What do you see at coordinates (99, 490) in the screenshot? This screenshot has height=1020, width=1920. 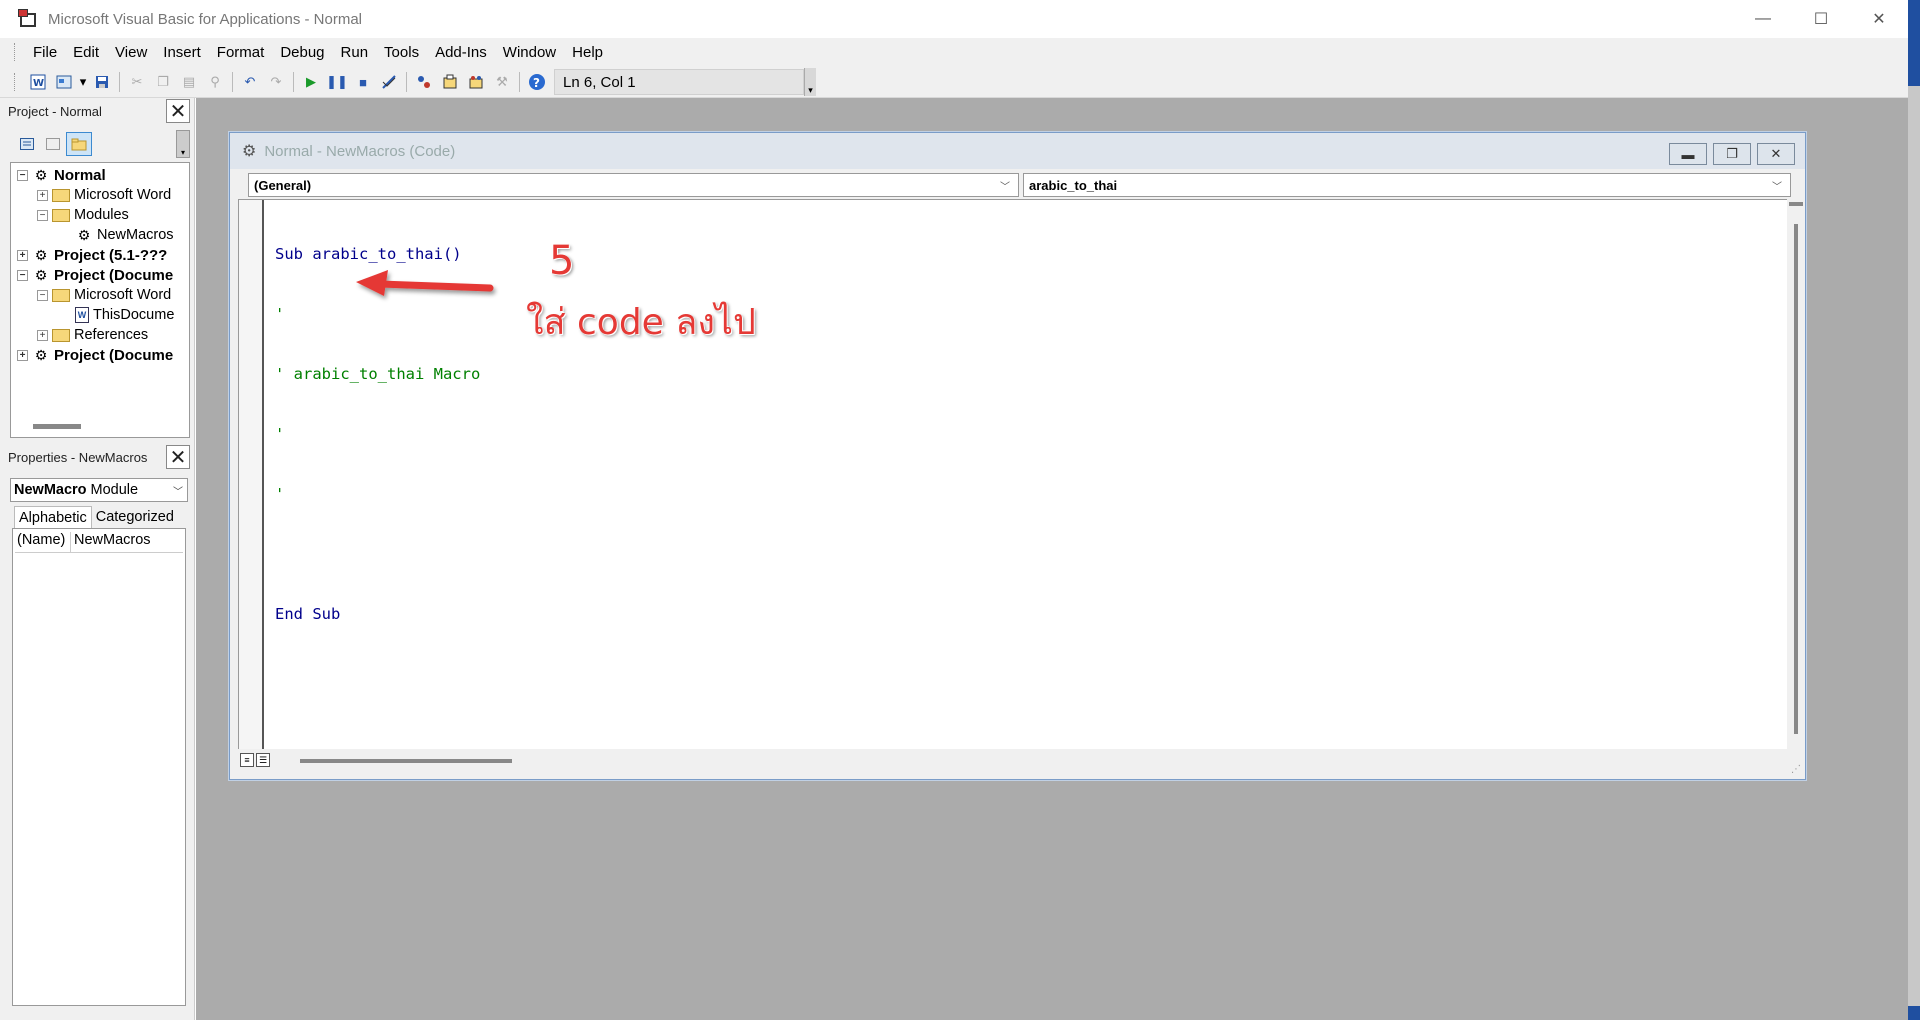 I see `properties-object-combo: NewMacro Module ﹀` at bounding box center [99, 490].